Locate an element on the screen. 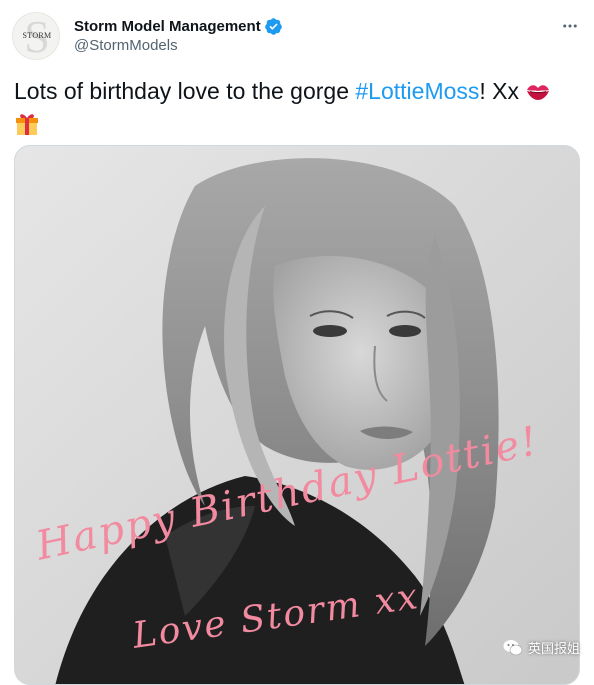  account-name-row: Storm Model Management is located at coordinates (178, 26).